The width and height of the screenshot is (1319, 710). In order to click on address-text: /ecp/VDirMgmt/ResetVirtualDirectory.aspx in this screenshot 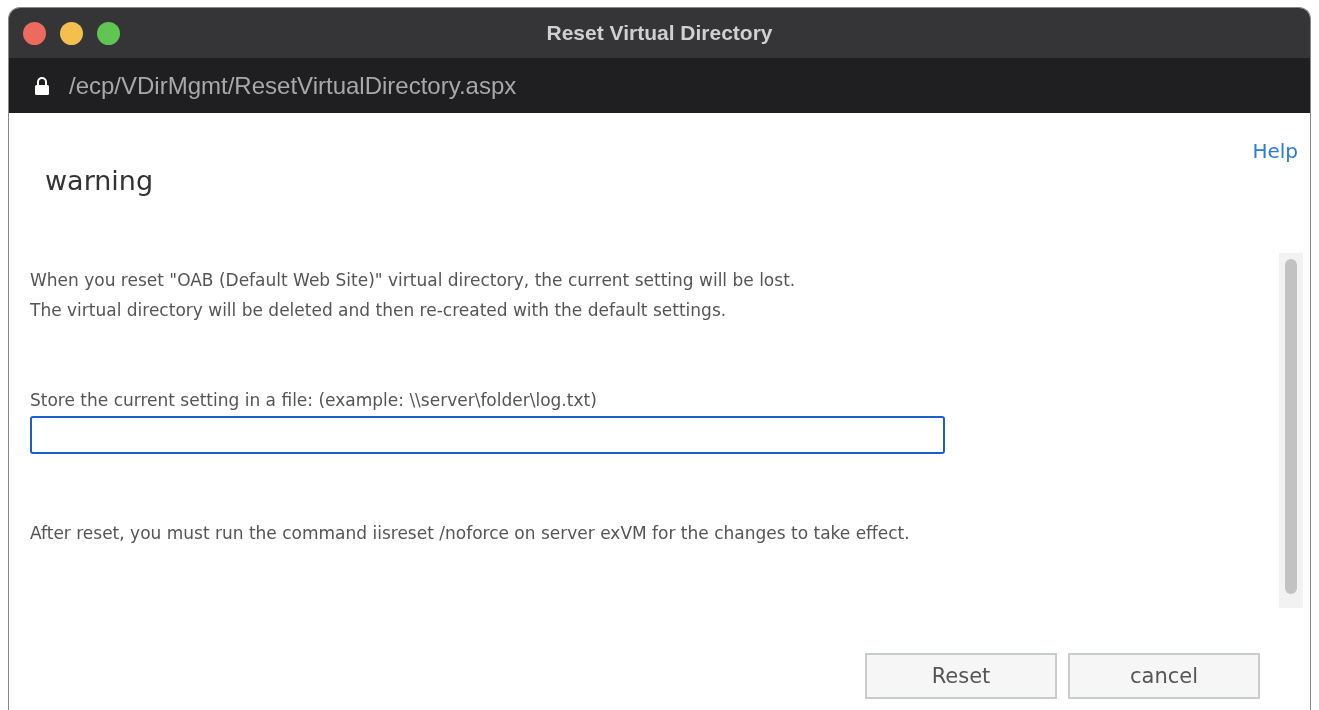, I will do `click(293, 85)`.